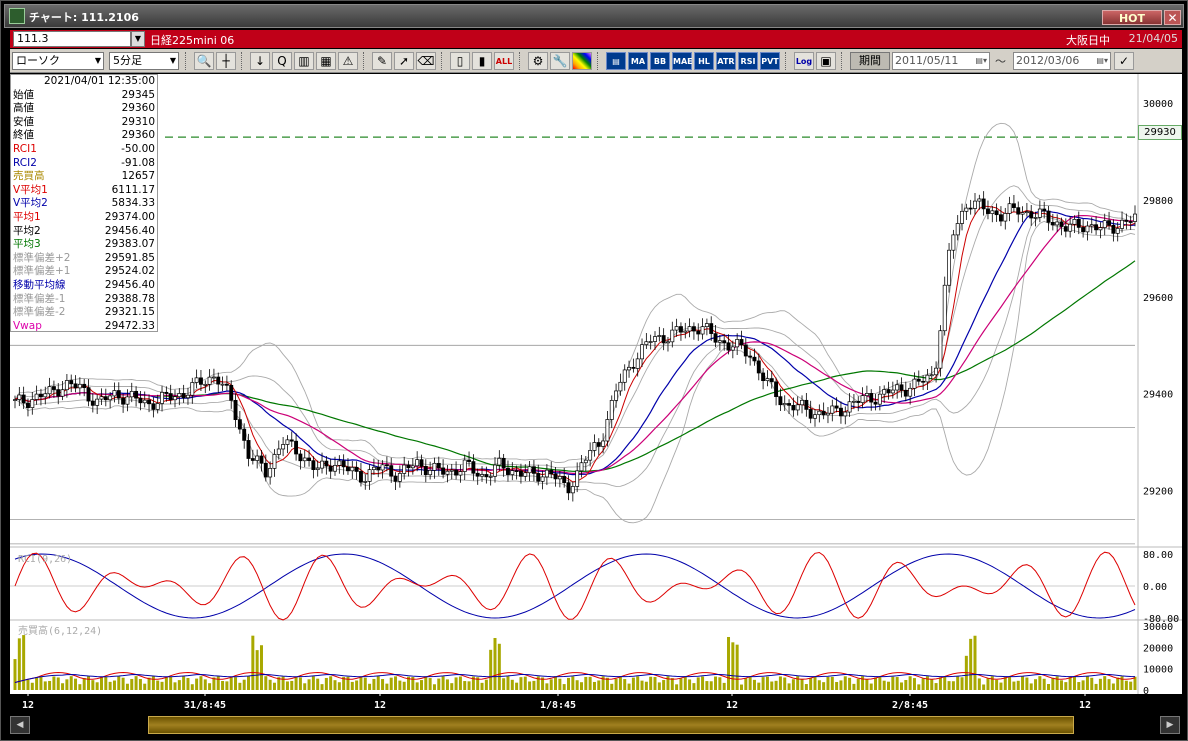  What do you see at coordinates (1172, 17) in the screenshot?
I see `close-icon: ✕` at bounding box center [1172, 17].